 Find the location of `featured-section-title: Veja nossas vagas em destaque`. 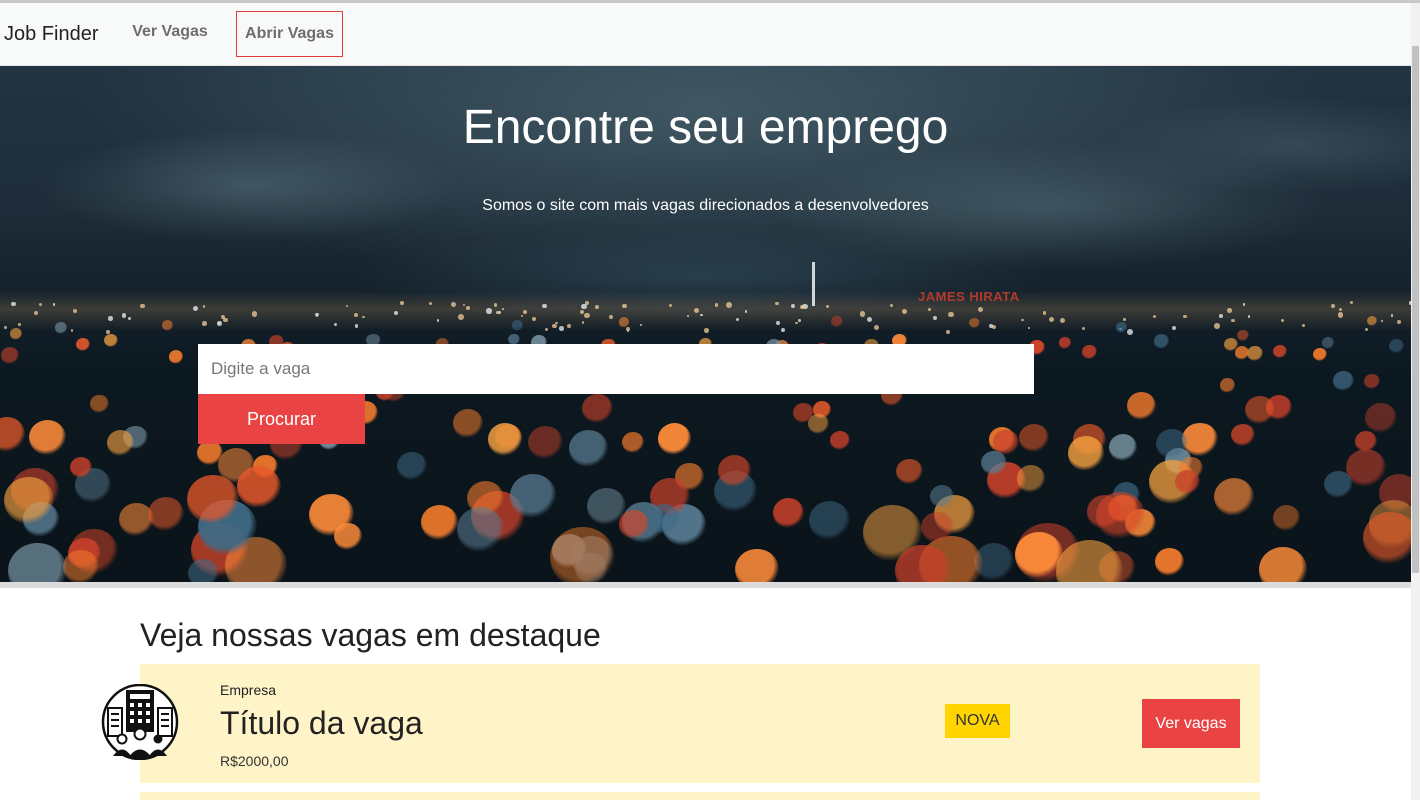

featured-section-title: Veja nossas vagas em destaque is located at coordinates (370, 635).